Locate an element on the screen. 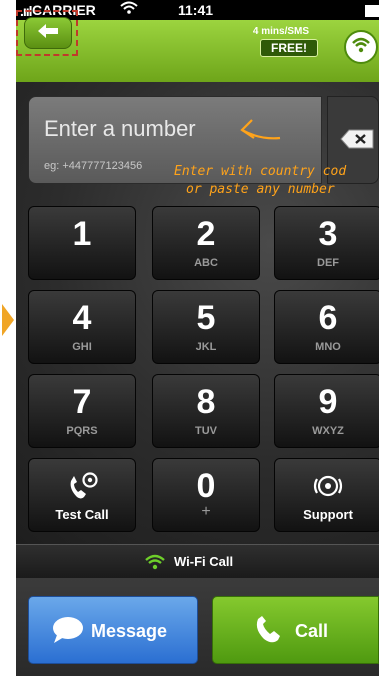  key-8: 8 TUV is located at coordinates (206, 411).